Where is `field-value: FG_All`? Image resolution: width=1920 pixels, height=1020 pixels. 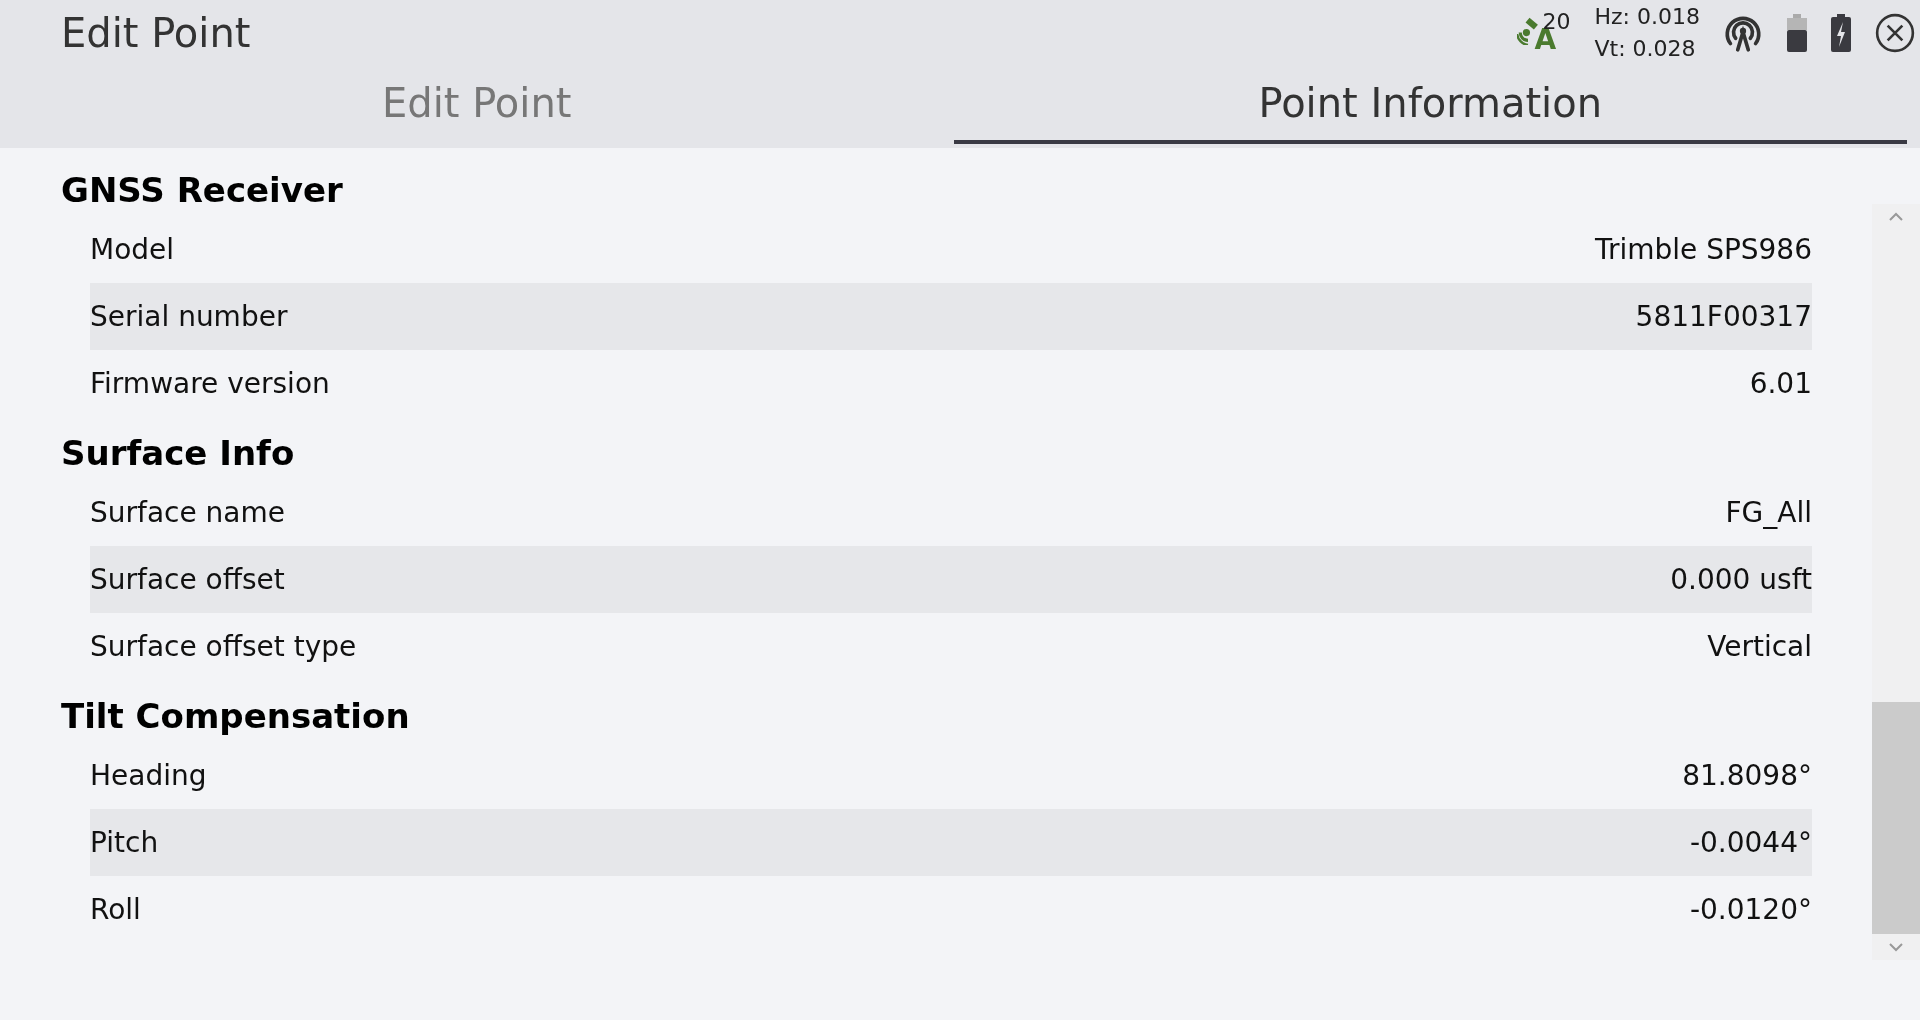
field-value: FG_All is located at coordinates (1768, 512).